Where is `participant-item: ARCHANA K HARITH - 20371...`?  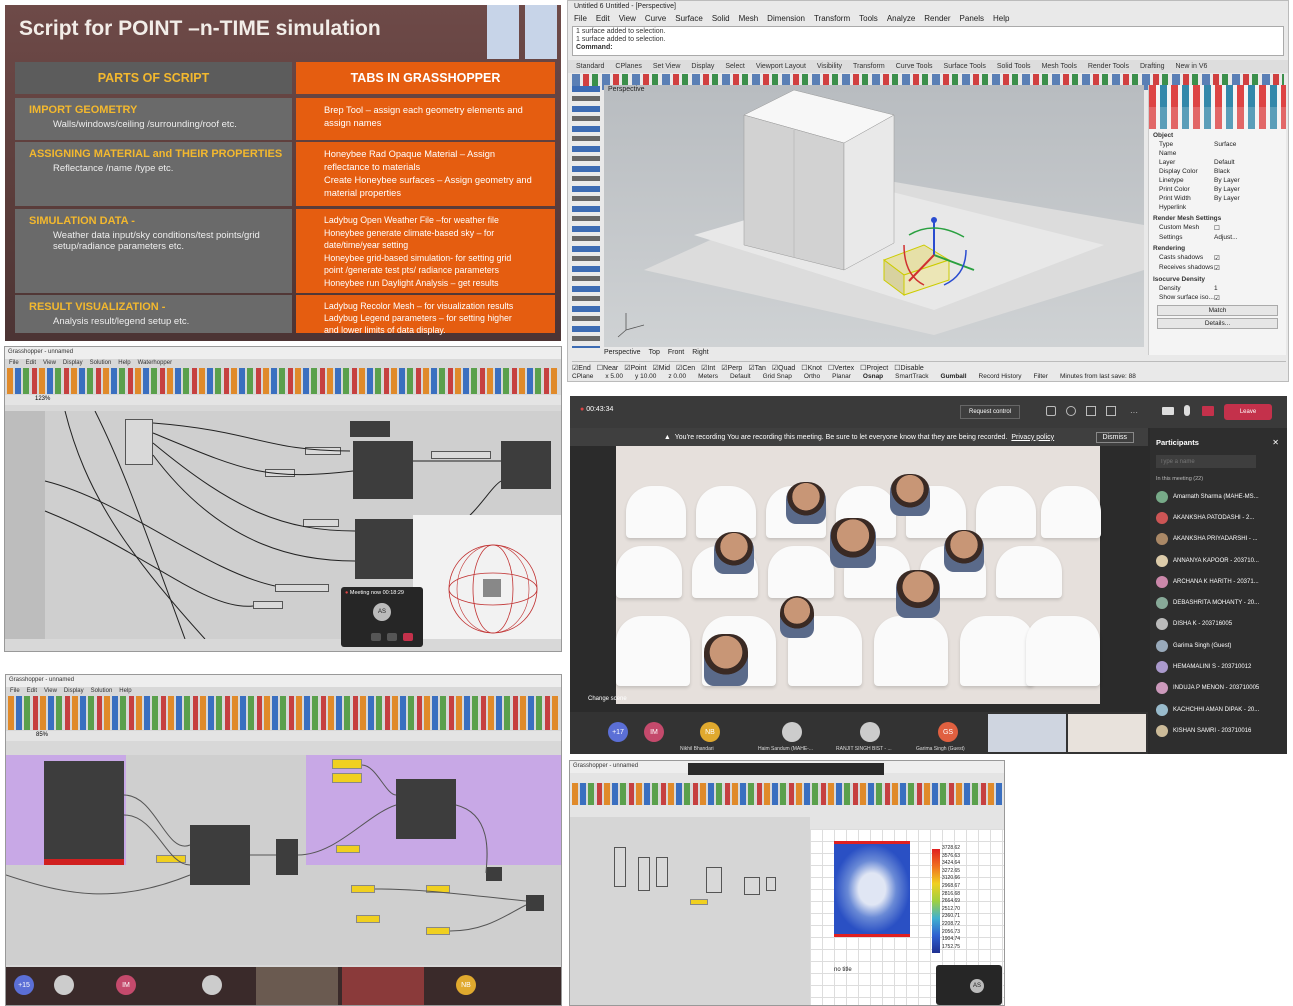
participant-item: ARCHANA K HARITH - 20371... is located at coordinates (1218, 581).